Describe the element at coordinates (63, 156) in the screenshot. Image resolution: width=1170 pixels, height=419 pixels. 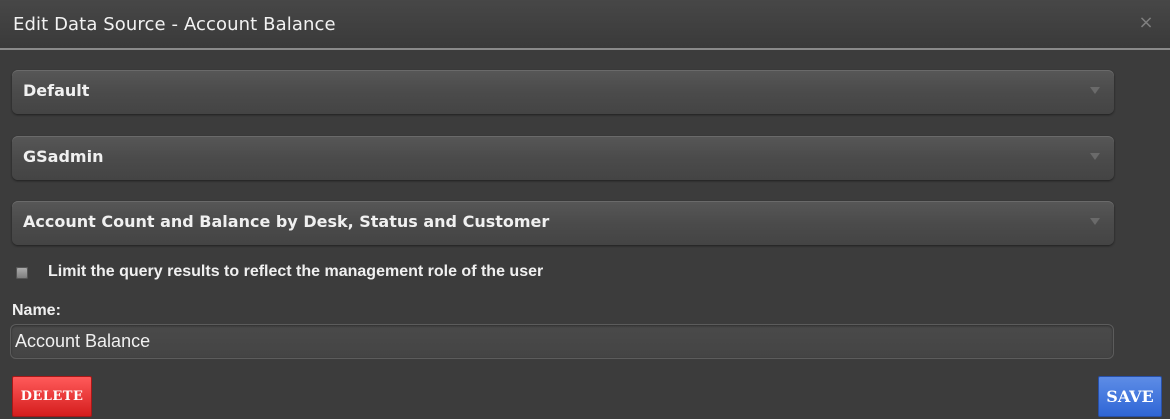
I see `schema-select-value: GSadmin` at that location.